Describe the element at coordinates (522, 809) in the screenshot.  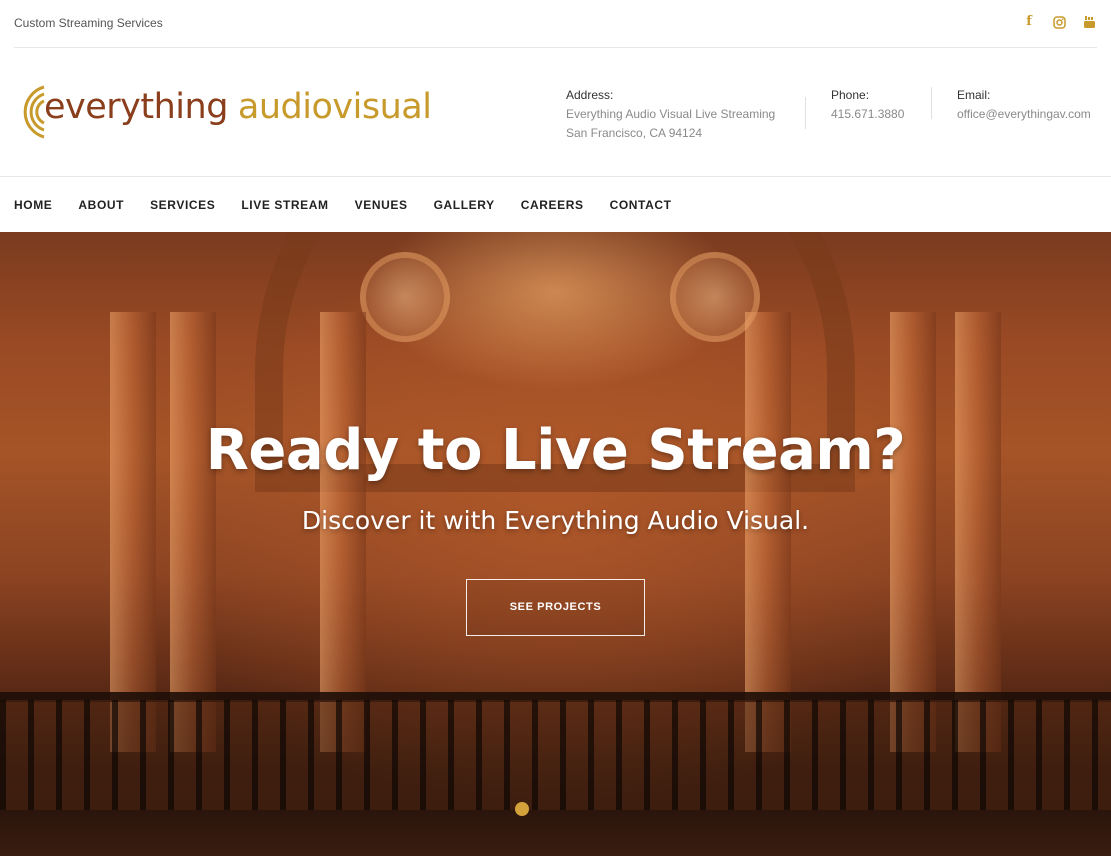
I see `slider-dot` at that location.